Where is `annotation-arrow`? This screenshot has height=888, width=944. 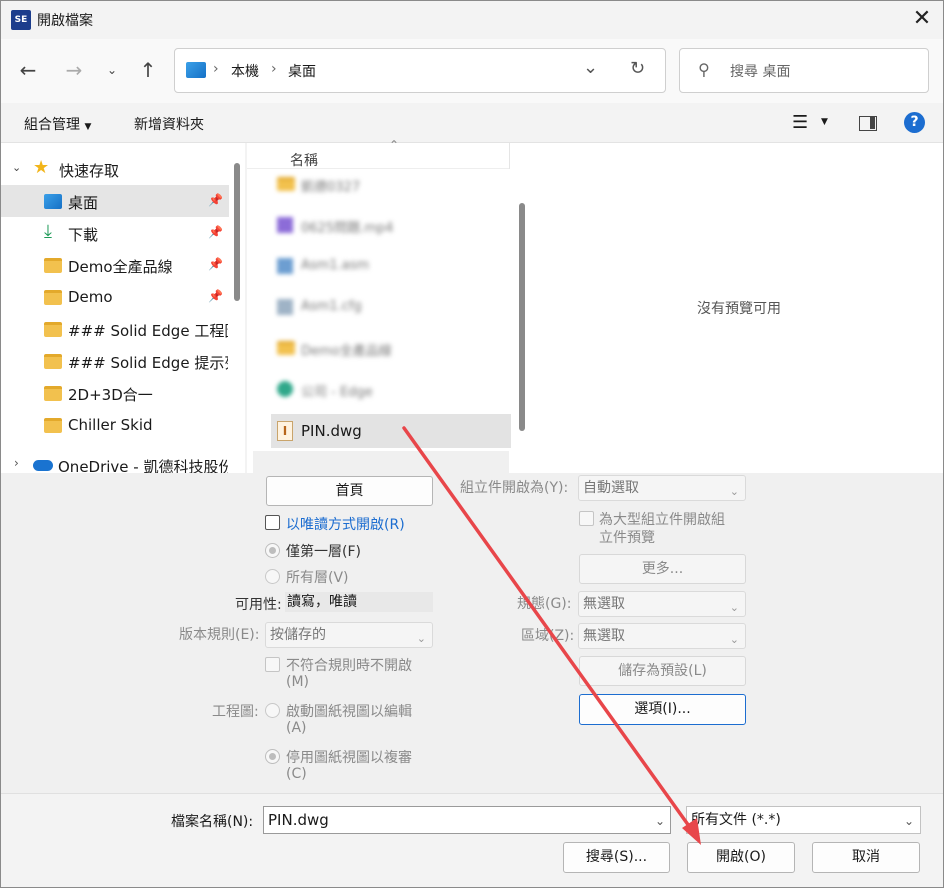
annotation-arrow is located at coordinates (551, 635).